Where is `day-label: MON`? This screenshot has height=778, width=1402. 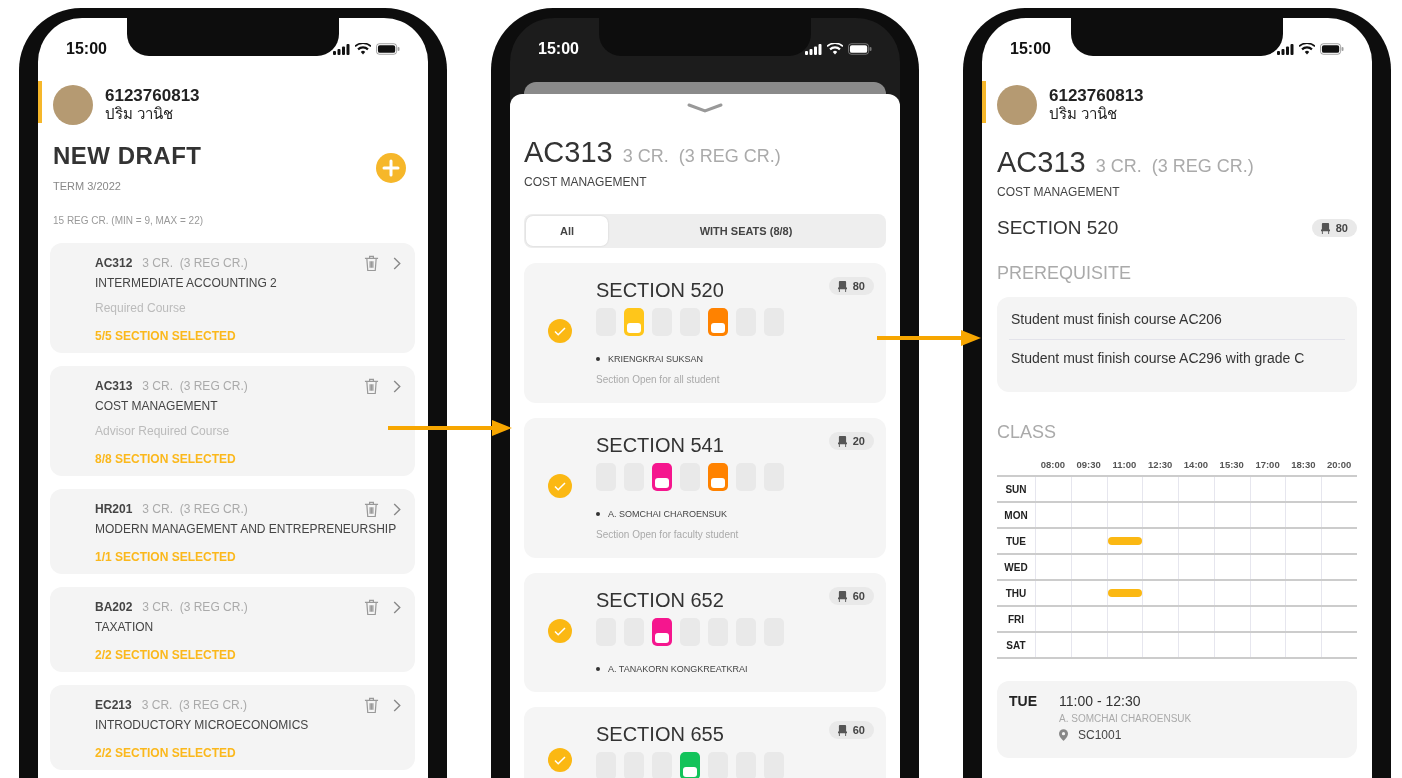 day-label: MON is located at coordinates (1016, 515).